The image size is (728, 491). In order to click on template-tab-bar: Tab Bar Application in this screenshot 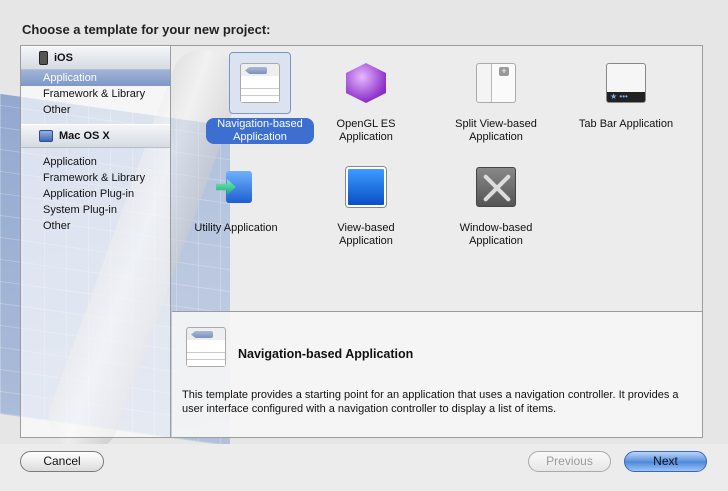, I will do `click(626, 91)`.